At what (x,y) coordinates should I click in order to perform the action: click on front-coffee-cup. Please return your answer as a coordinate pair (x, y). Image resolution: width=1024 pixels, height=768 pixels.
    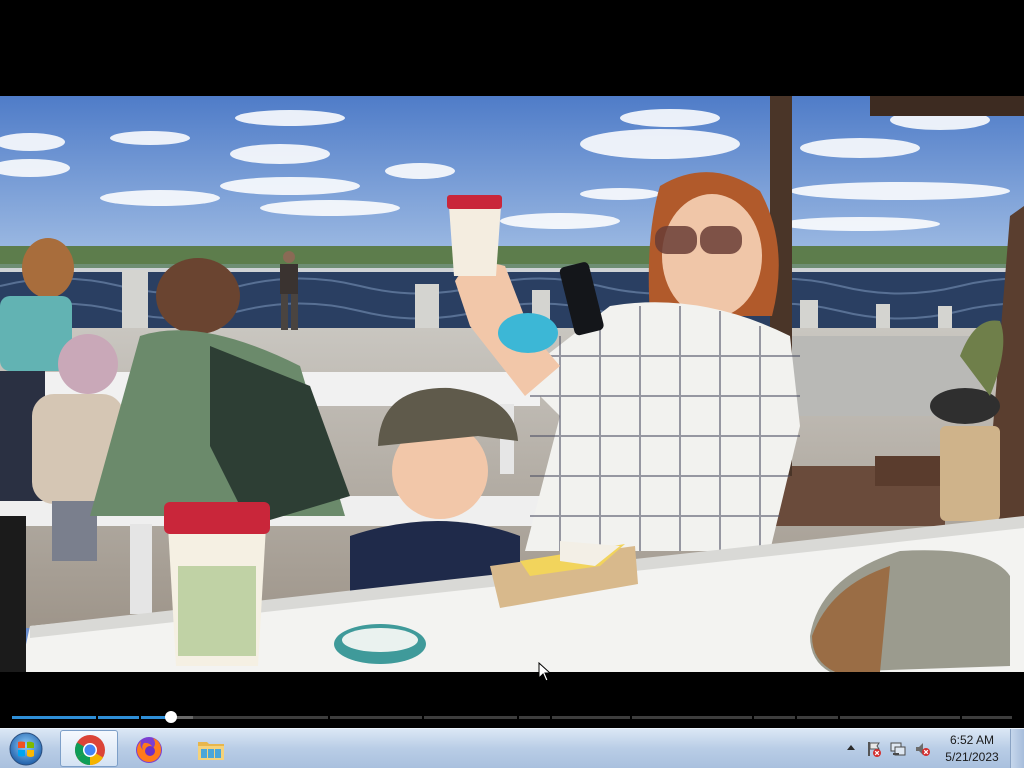
    Looking at the image, I should click on (217, 584).